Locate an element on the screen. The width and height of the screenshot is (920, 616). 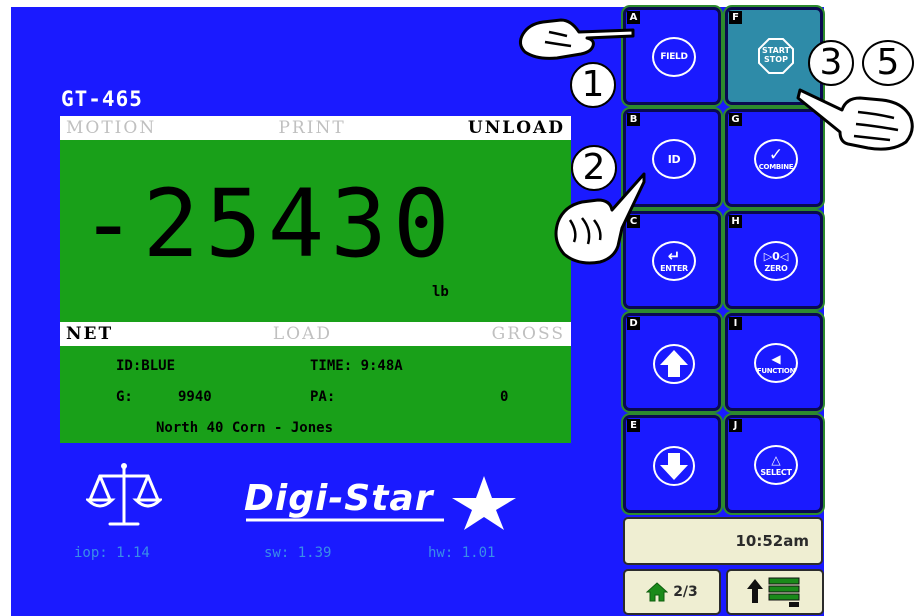
callout-one: 1 is located at coordinates (593, 85).